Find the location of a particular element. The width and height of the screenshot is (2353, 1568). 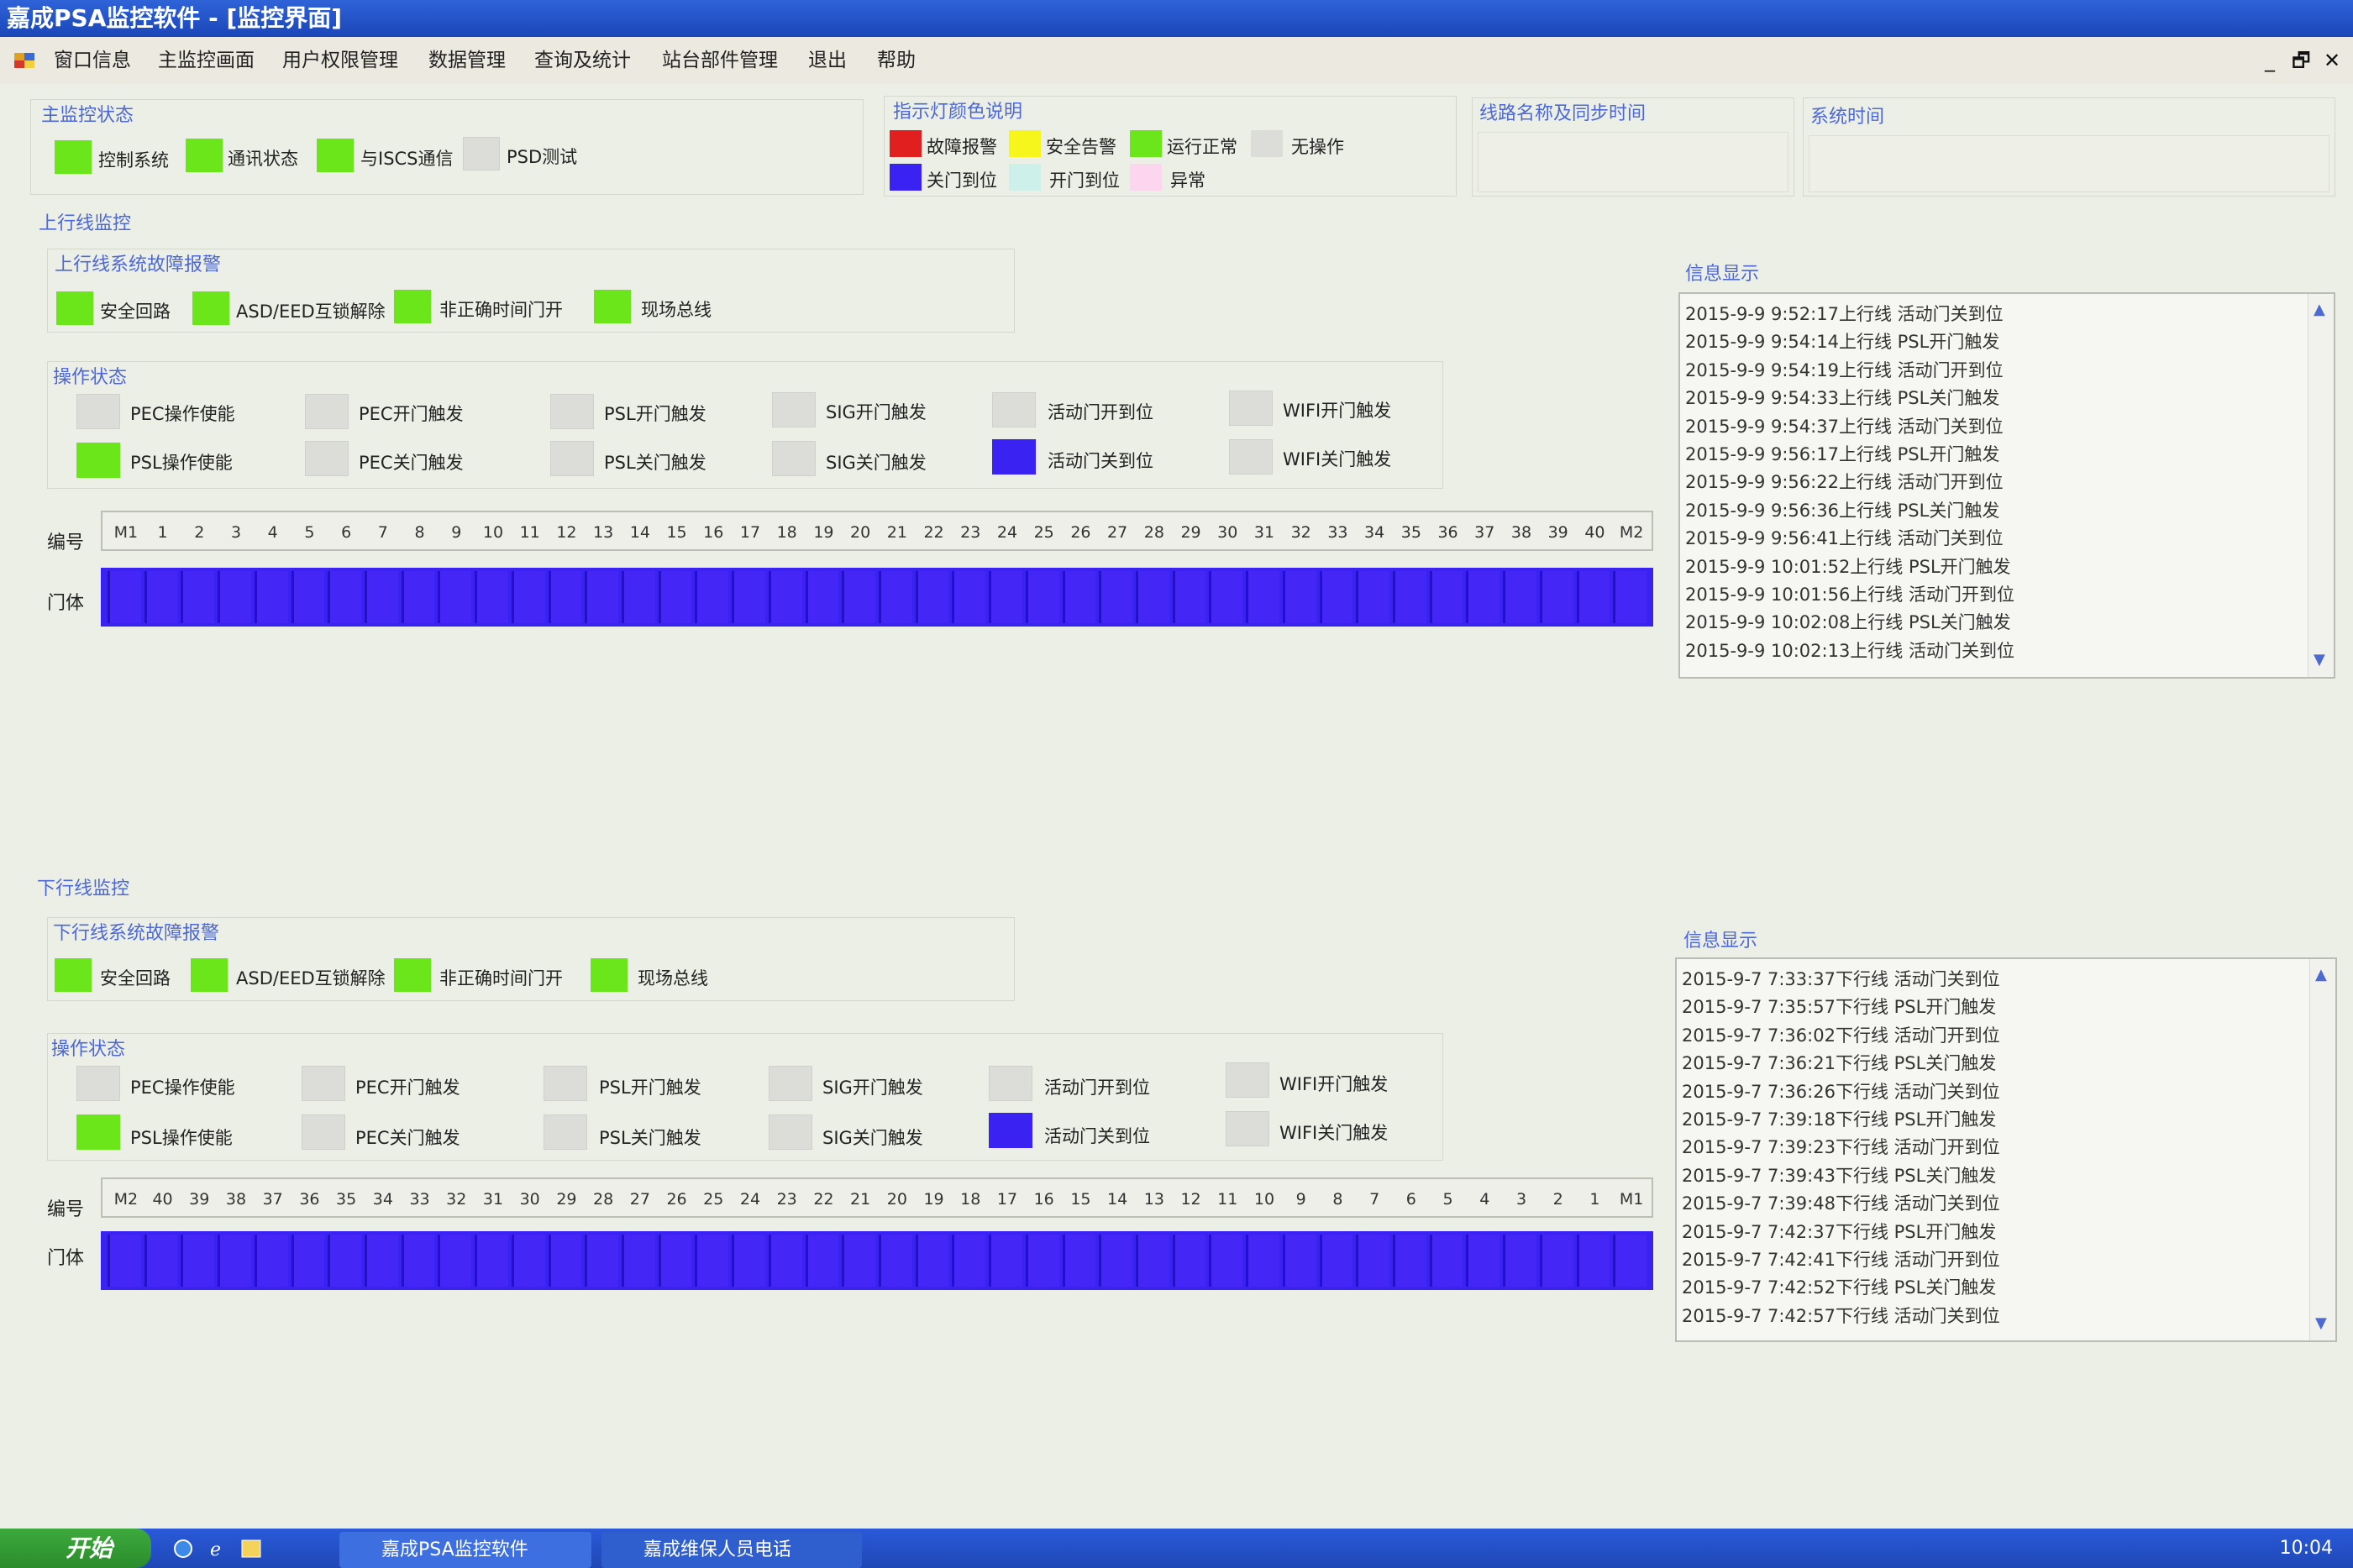

up-info-scrollbar: ▲ ▼ is located at coordinates (2321, 486).